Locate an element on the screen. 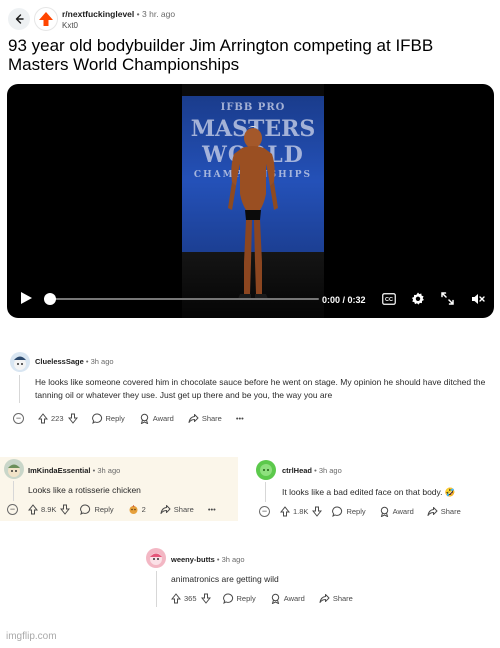 The height and width of the screenshot is (648, 500). upvote-button: 223 is located at coordinates (51, 418).